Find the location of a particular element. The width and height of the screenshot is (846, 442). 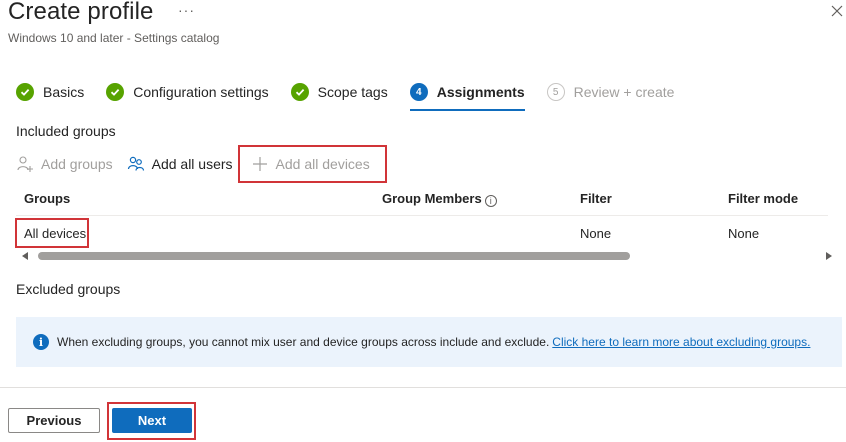

groups-table-header: Groups Group Members i Filter Filter mode is located at coordinates (422, 200).